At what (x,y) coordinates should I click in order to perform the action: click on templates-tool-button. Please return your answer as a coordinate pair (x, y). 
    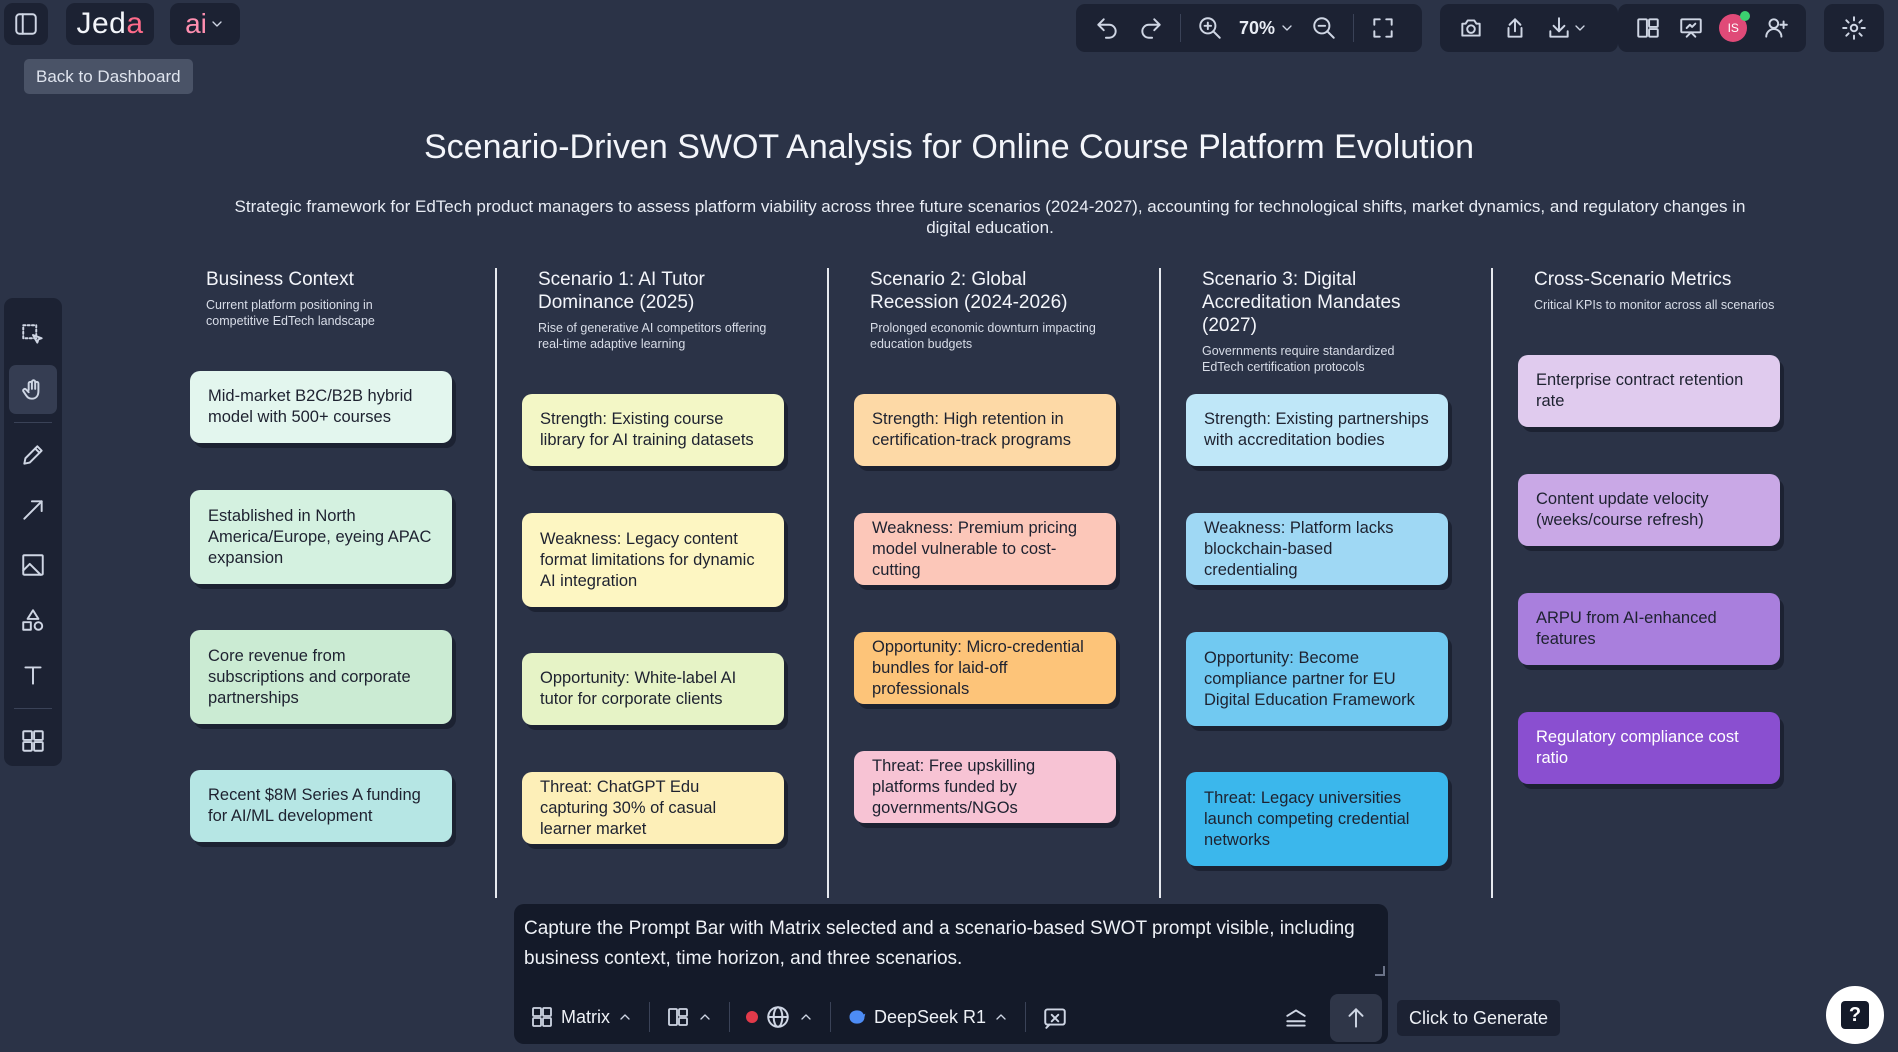
    Looking at the image, I should click on (33, 741).